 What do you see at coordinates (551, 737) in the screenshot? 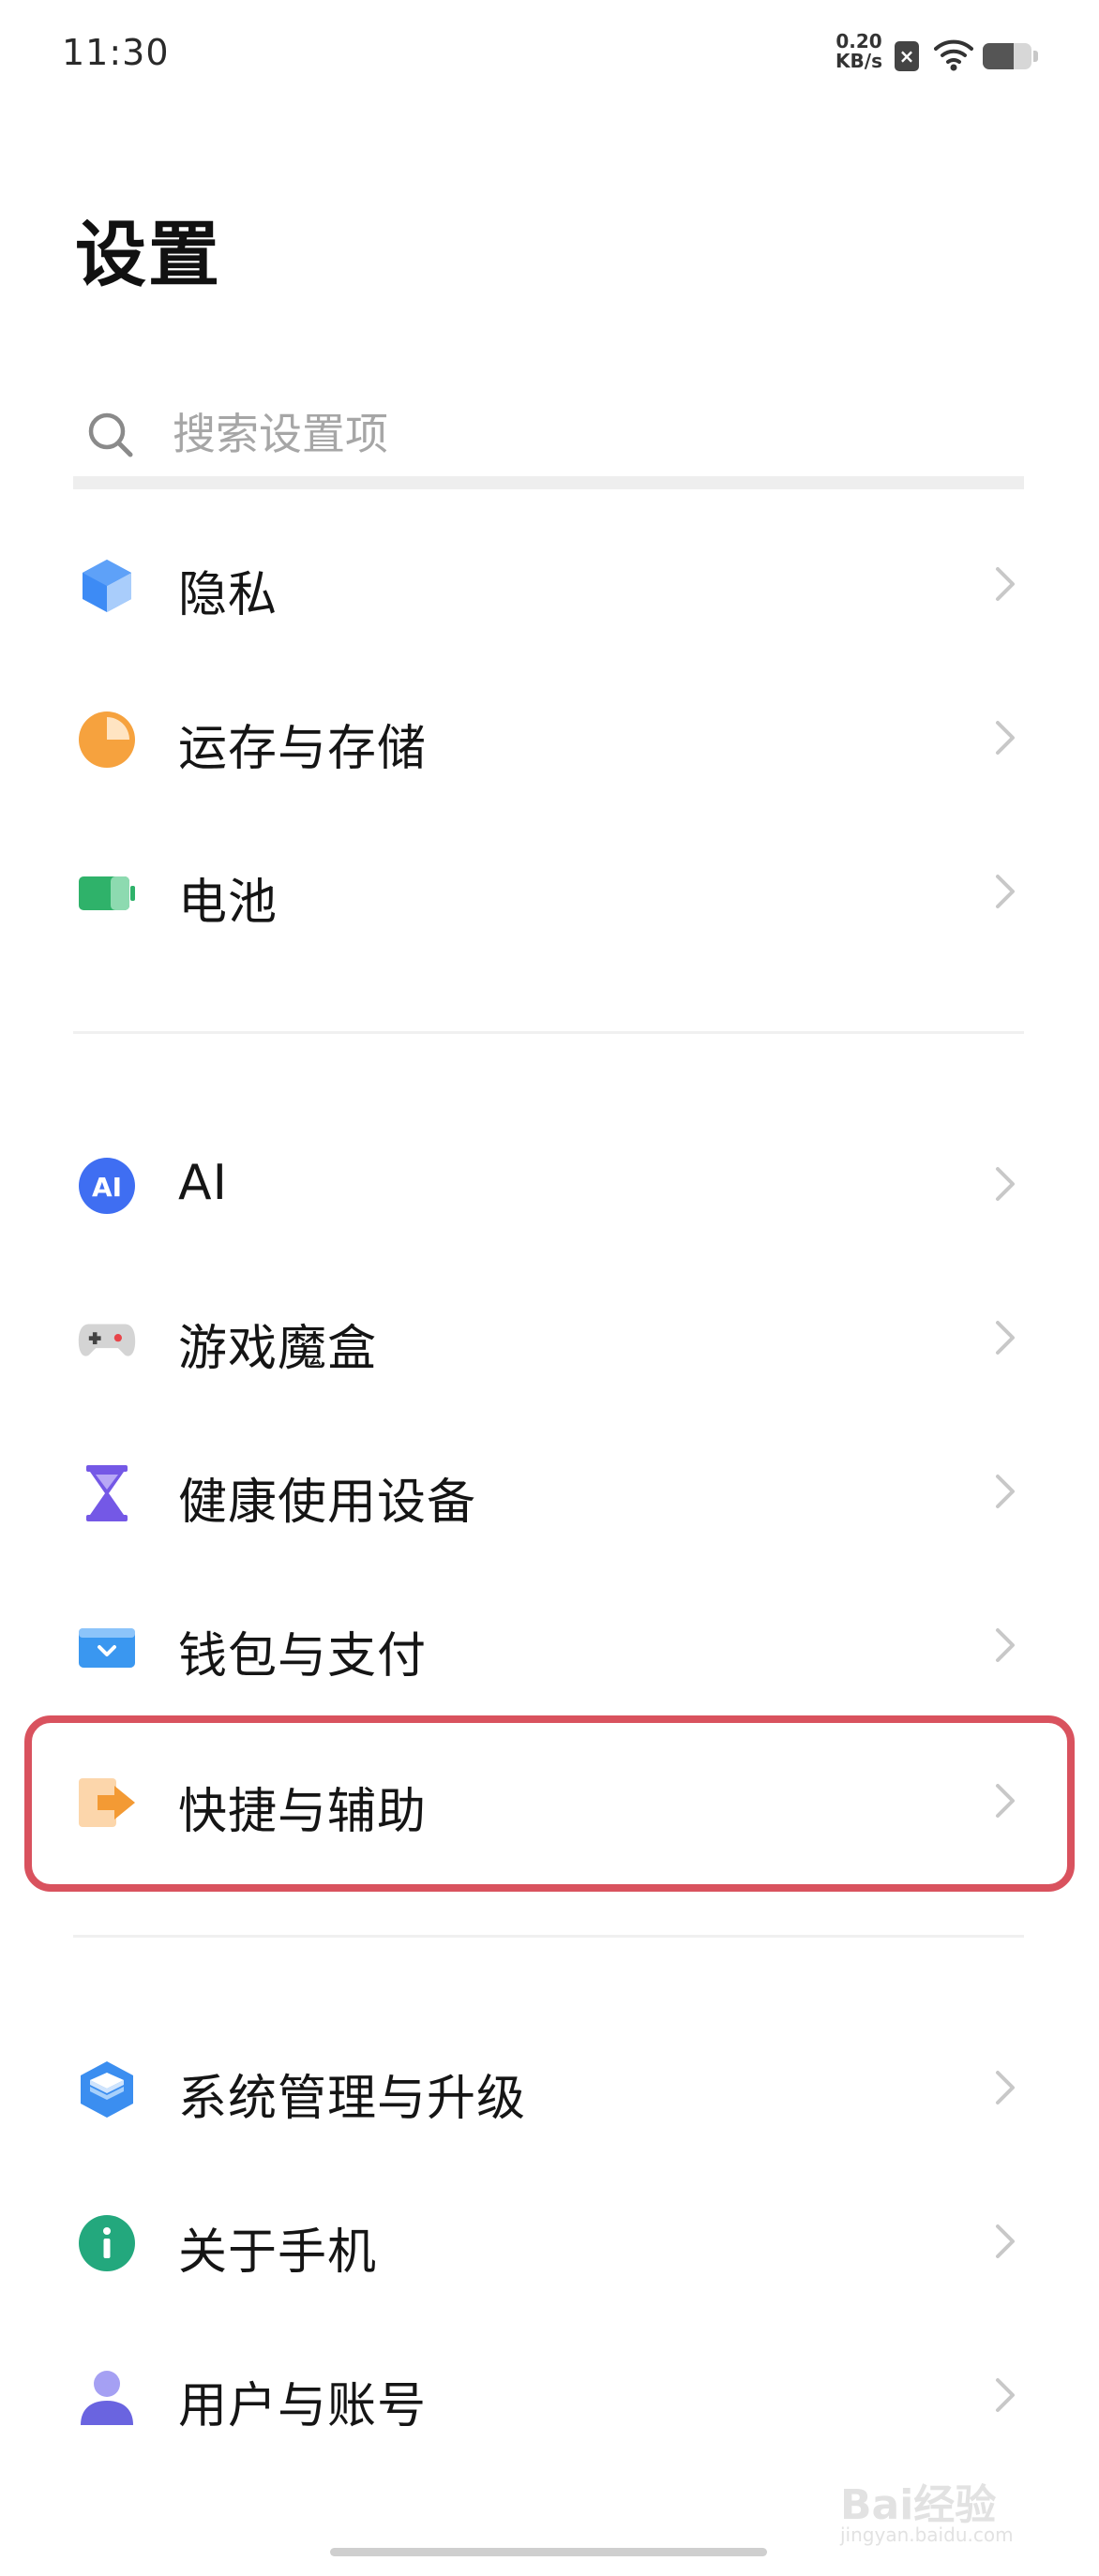
I see `settings-item-storage: 运存与存储` at bounding box center [551, 737].